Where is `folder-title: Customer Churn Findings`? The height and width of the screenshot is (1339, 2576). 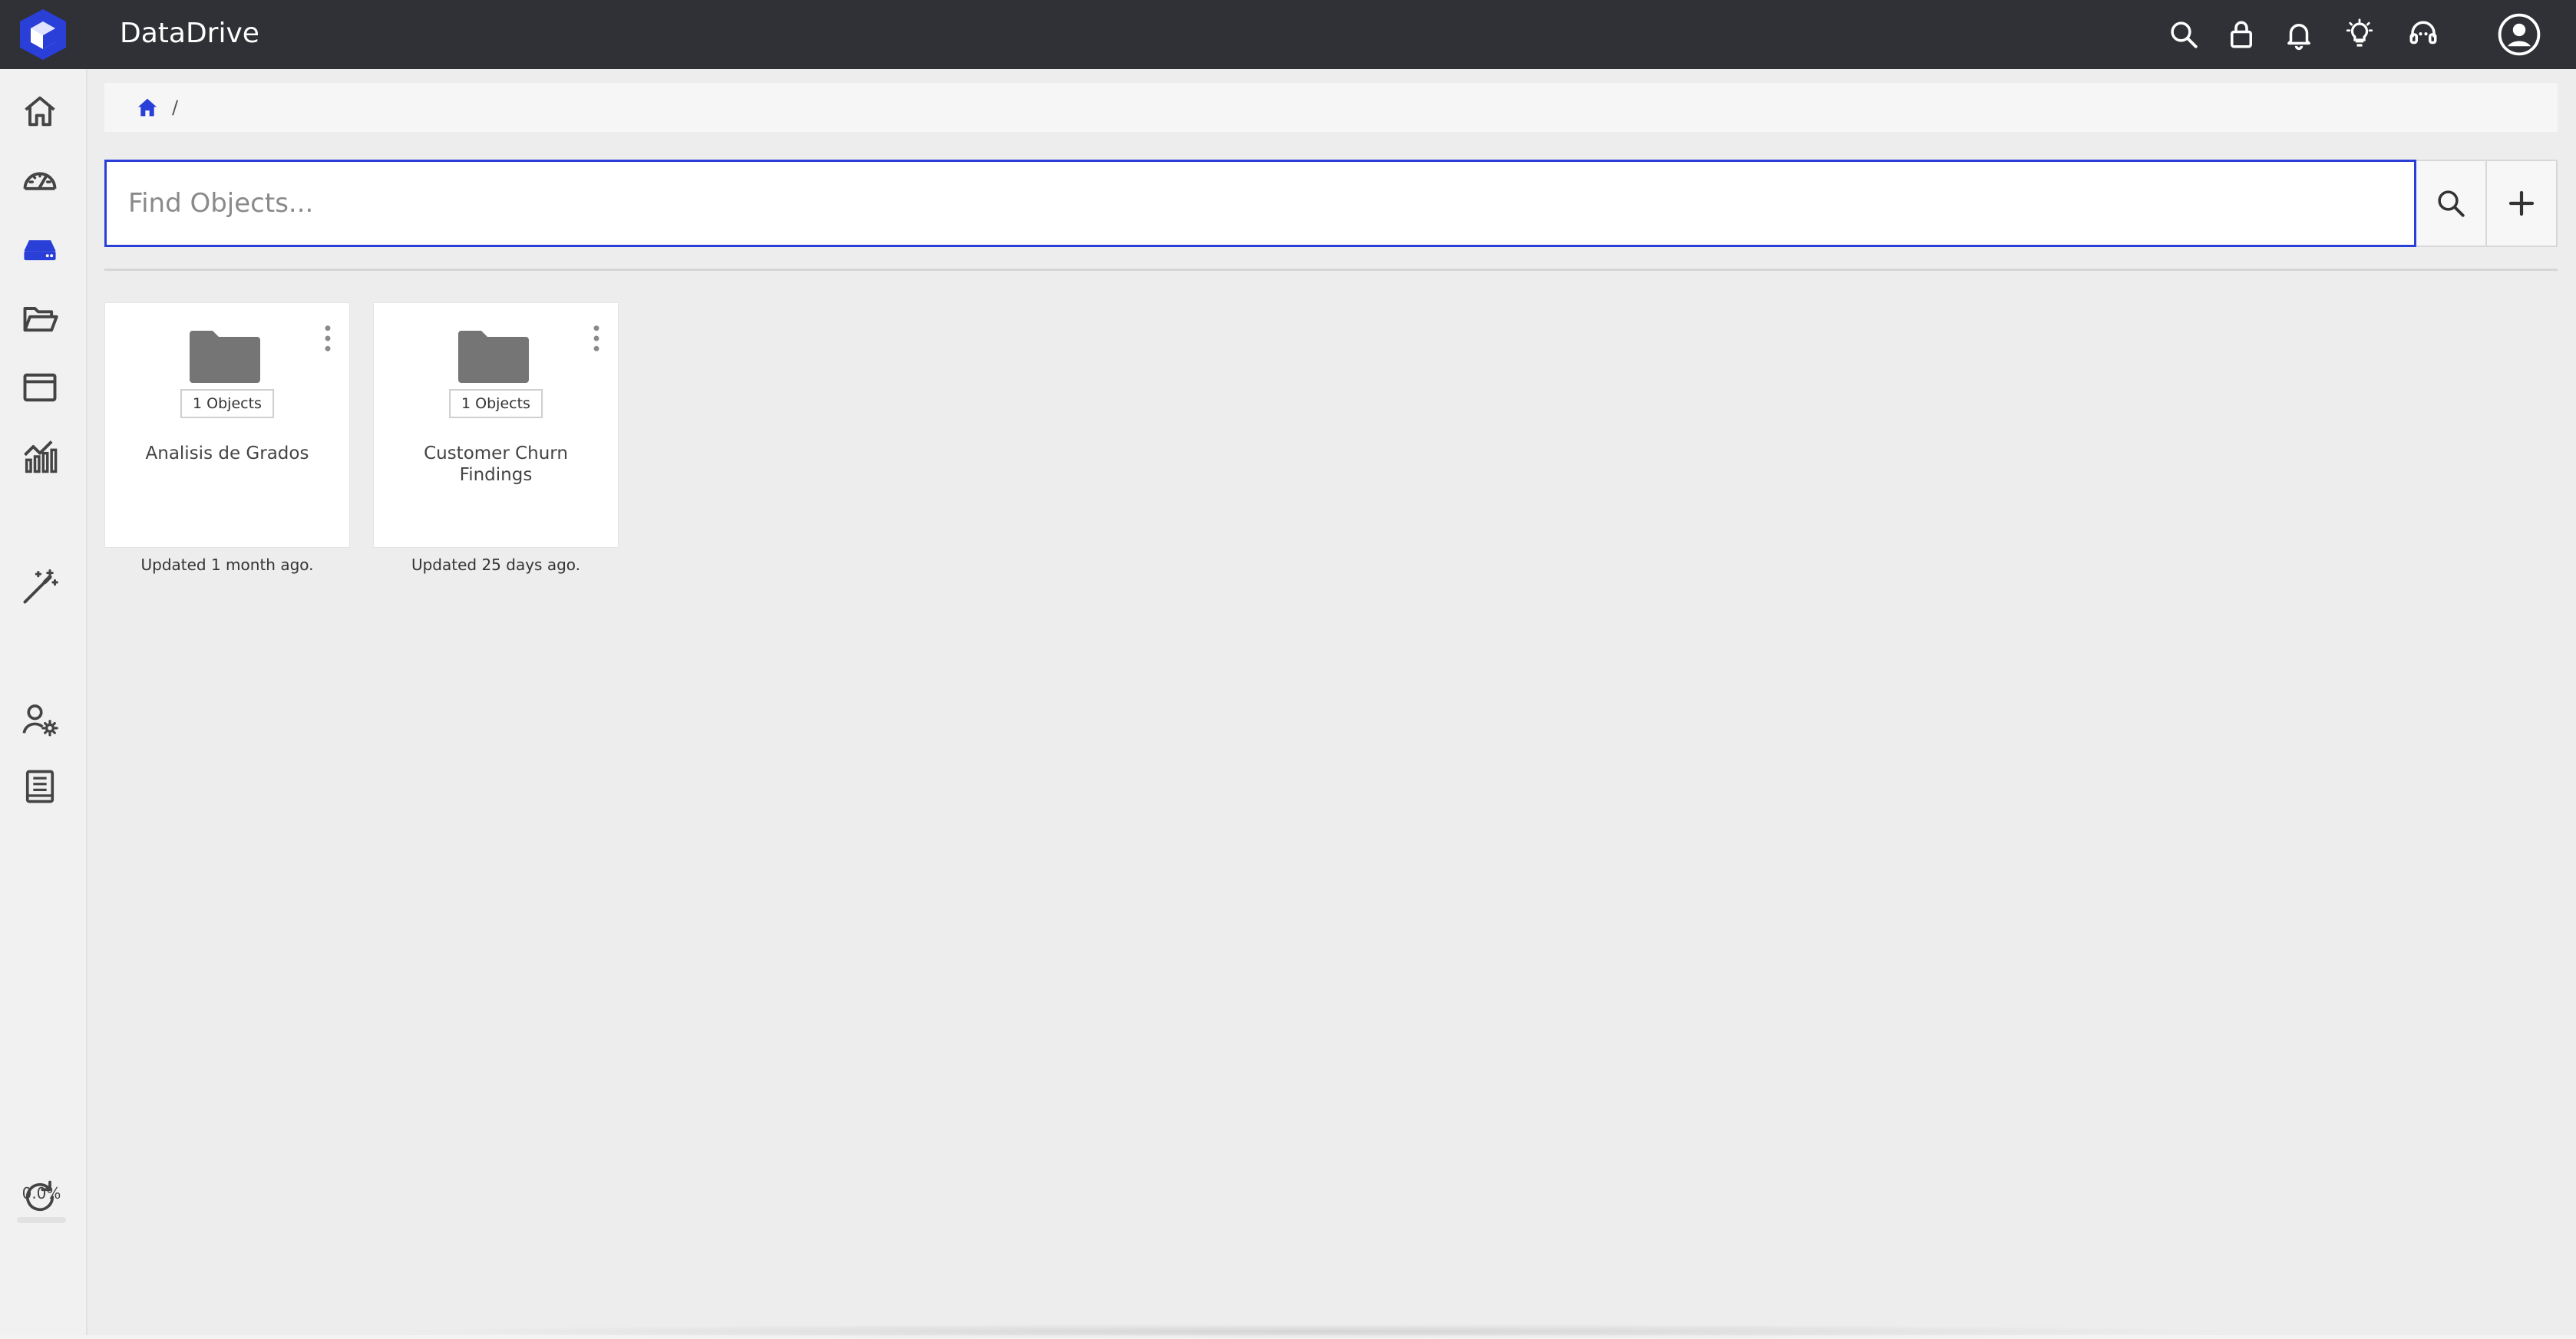 folder-title: Customer Churn Findings is located at coordinates (496, 464).